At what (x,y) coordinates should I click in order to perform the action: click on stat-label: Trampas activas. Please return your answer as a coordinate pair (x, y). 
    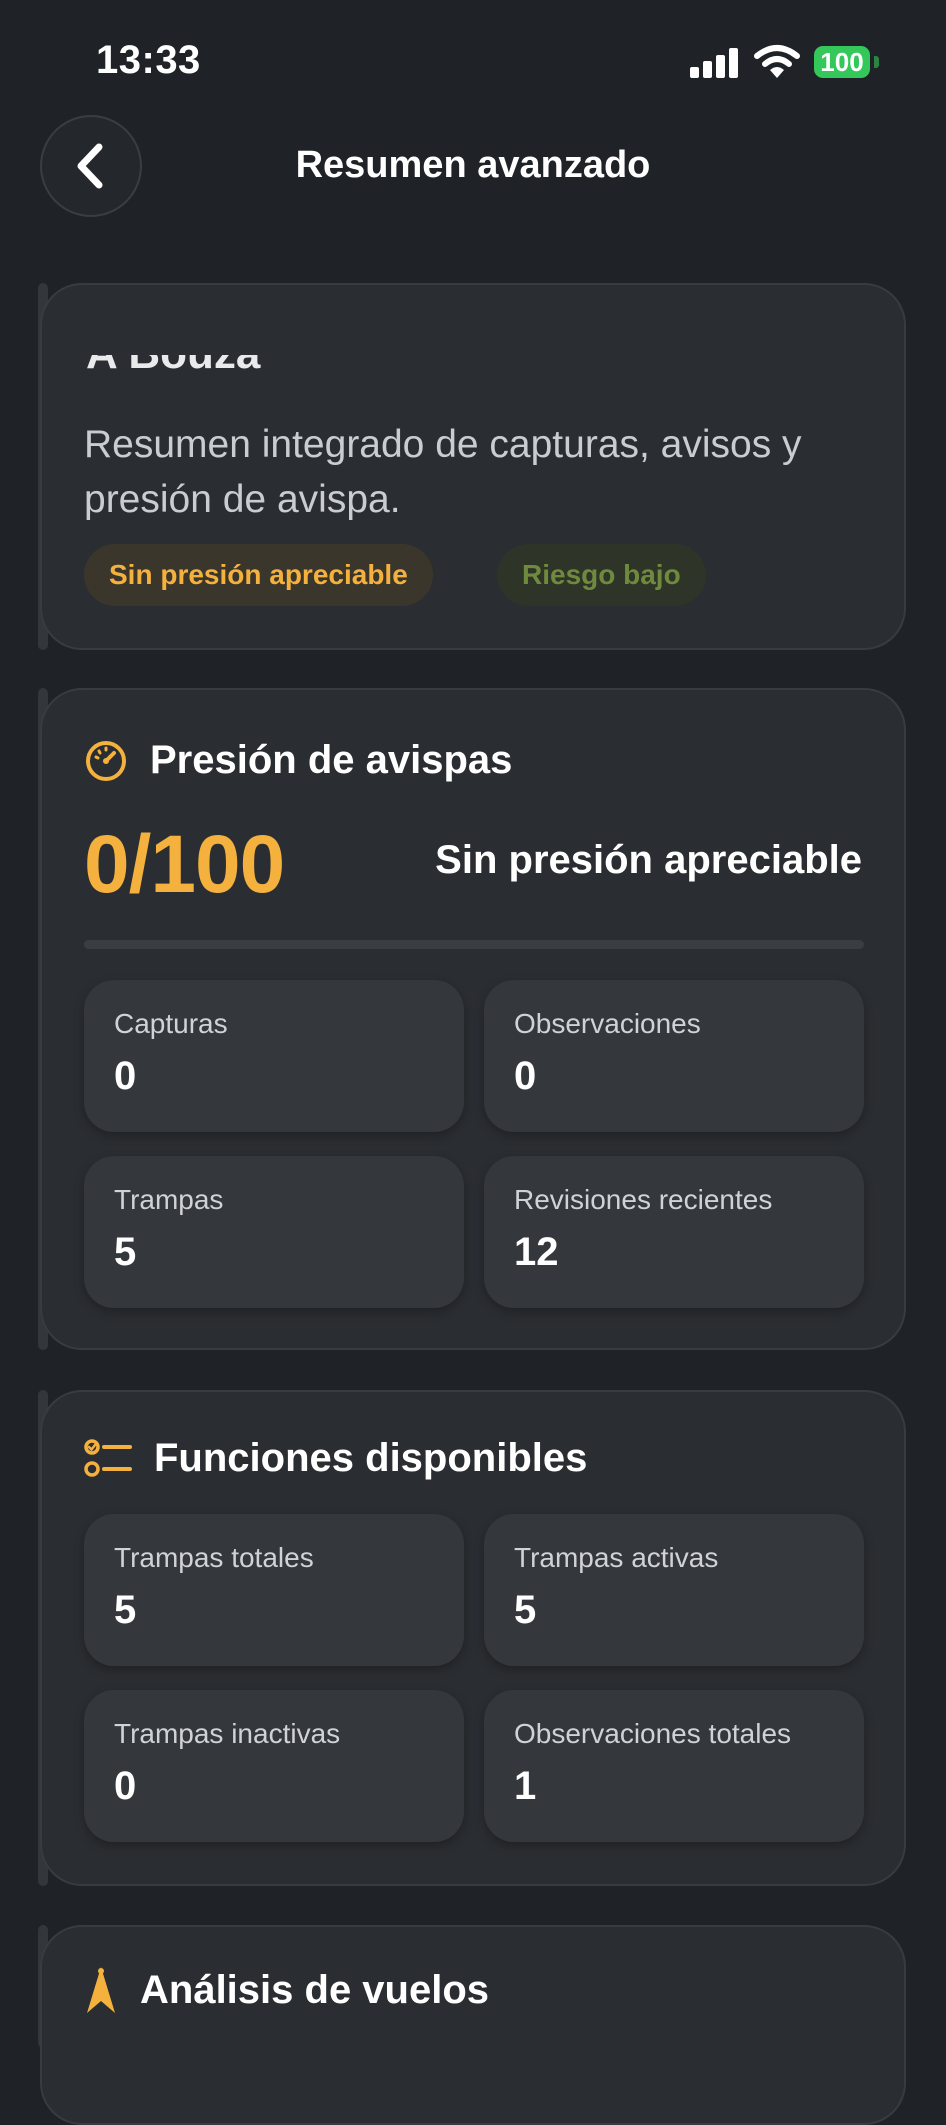
    Looking at the image, I should click on (616, 1557).